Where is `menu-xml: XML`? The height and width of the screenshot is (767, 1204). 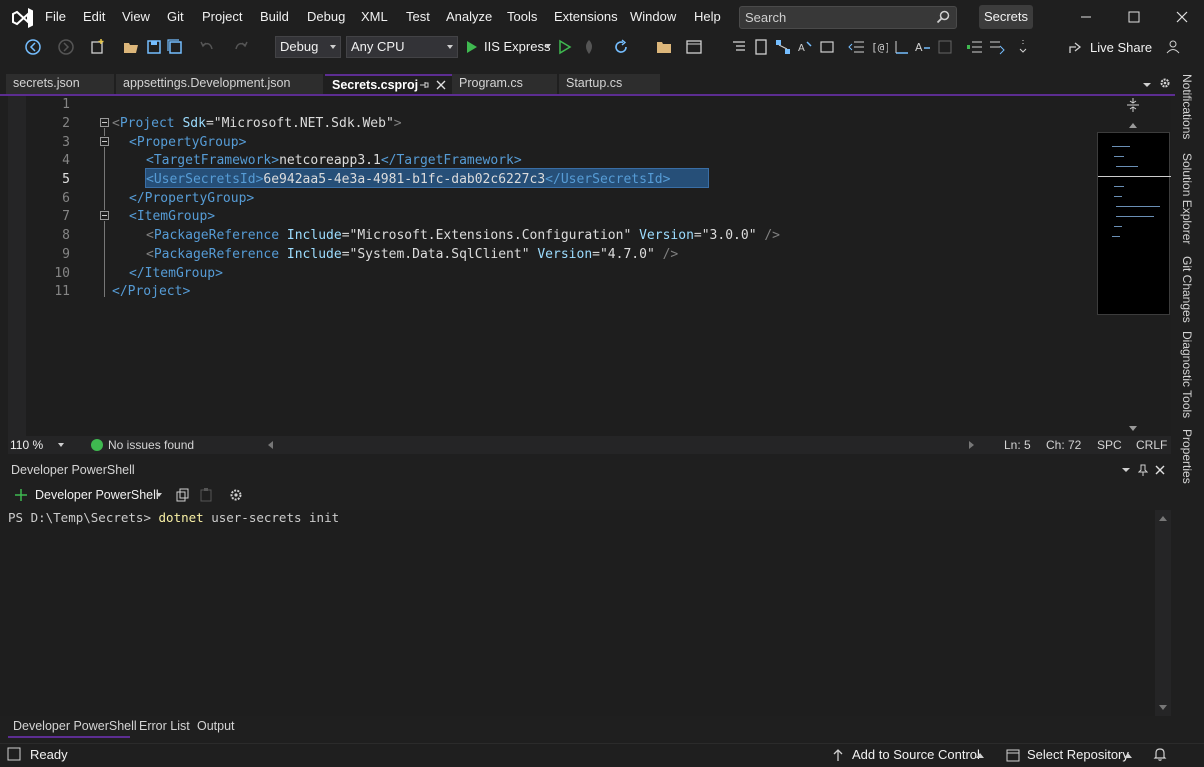 menu-xml: XML is located at coordinates (374, 17).